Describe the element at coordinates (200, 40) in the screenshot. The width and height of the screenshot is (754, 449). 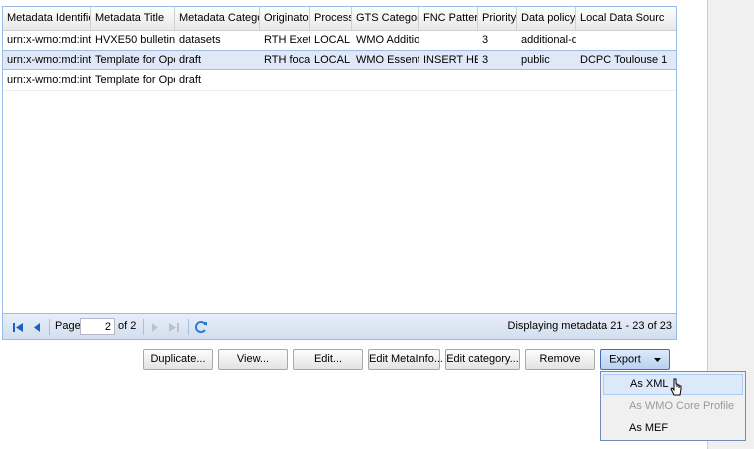
I see `cell-category: datasets` at that location.